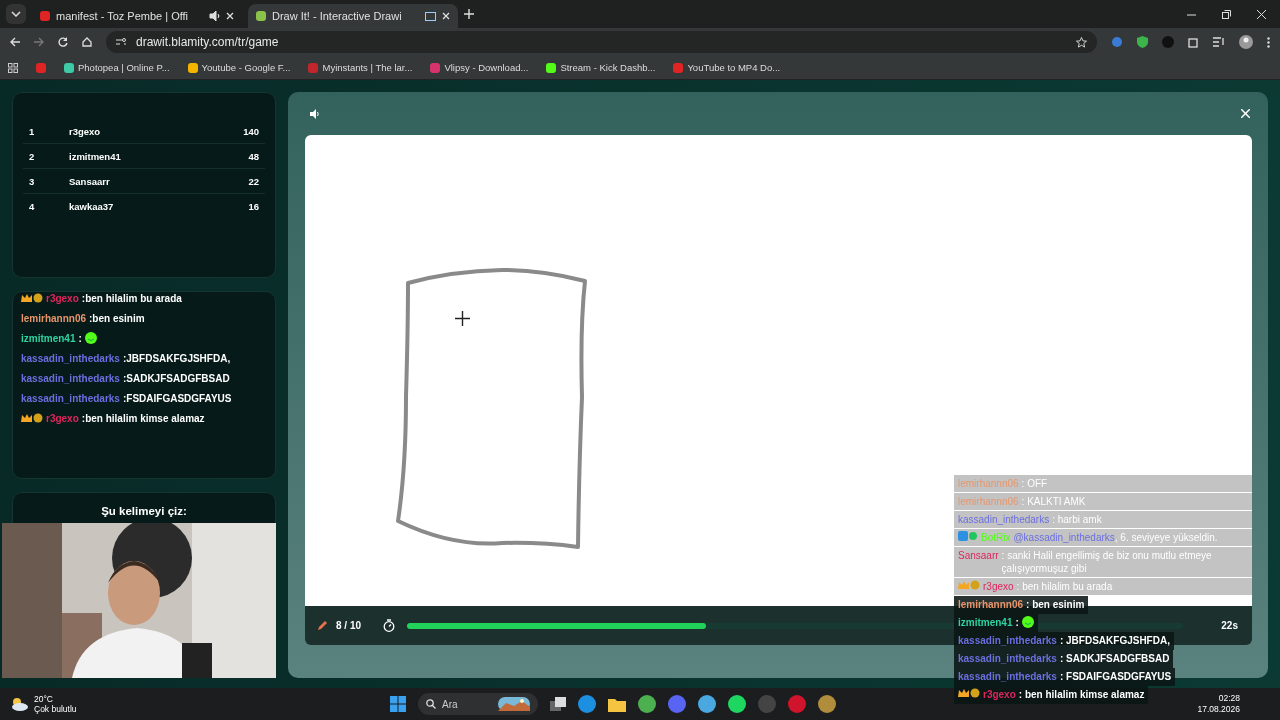 This screenshot has width=1280, height=720. What do you see at coordinates (431, 704) in the screenshot?
I see `search-icon` at bounding box center [431, 704].